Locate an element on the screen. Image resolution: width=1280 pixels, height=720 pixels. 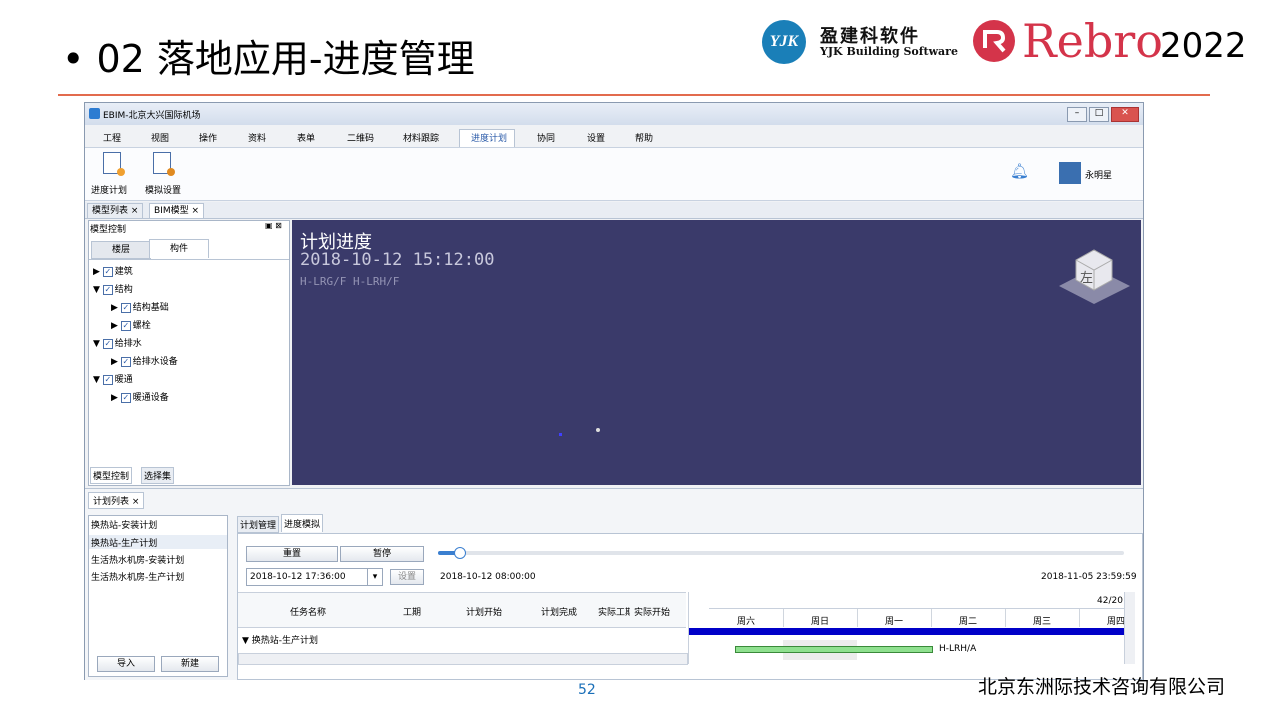
new-plan-button: 新建 is located at coordinates (190, 664).